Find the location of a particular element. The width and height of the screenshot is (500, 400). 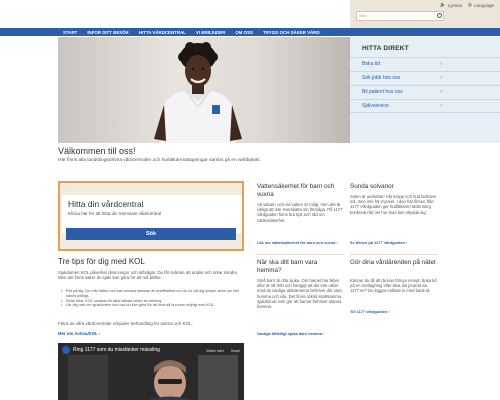

tips-more-link-label: Mer om Astma/KOL is located at coordinates (78, 333).